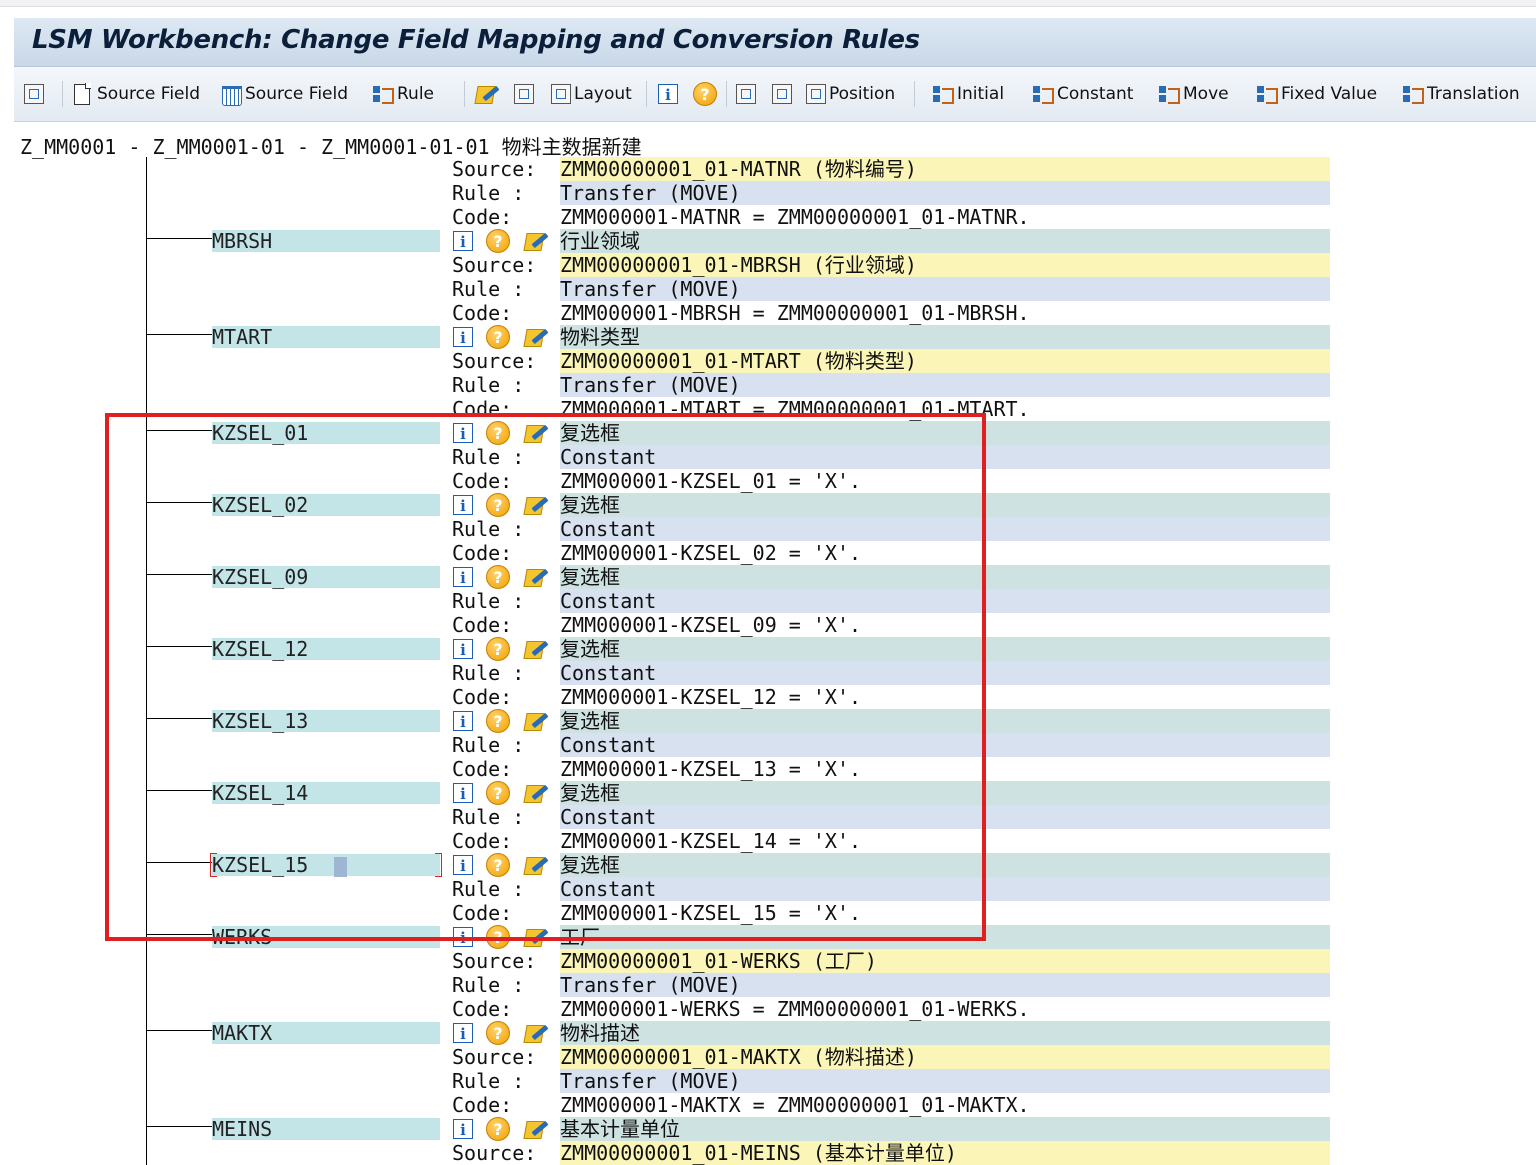  I want to click on hierarchy-button, so click(524, 94).